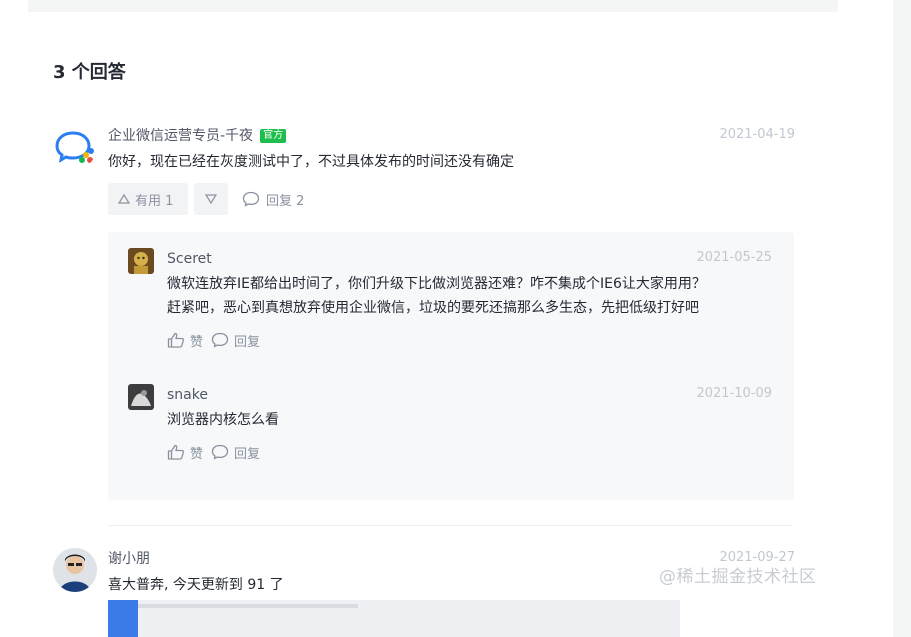  Describe the element at coordinates (311, 162) in the screenshot. I see `answer-content: 你好，现在已经在灰度测试中了，不过具体发布的时间还没有确定` at that location.